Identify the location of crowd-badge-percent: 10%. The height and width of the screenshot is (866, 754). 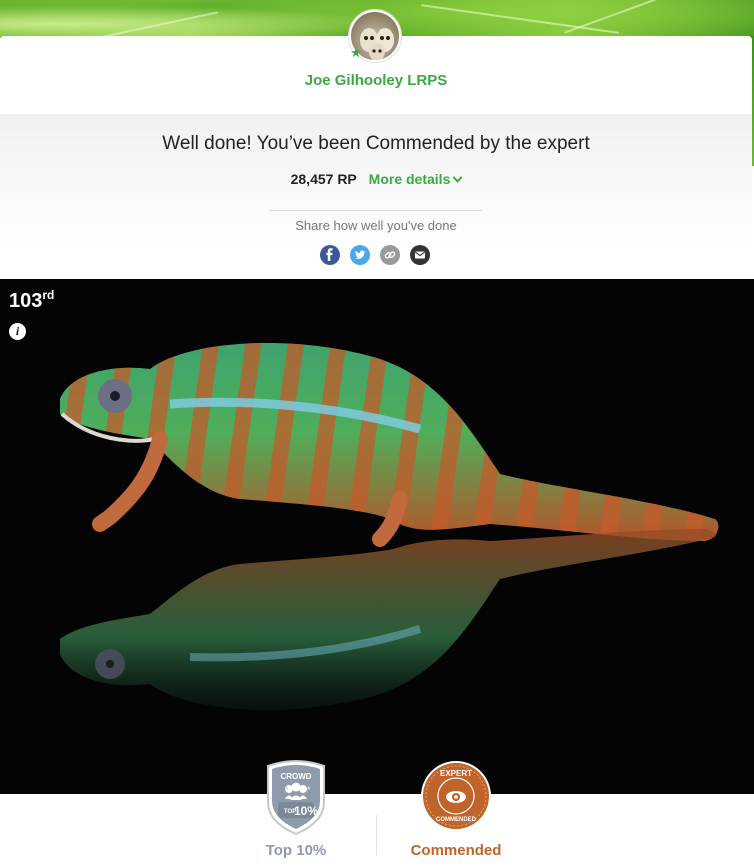
(306, 811).